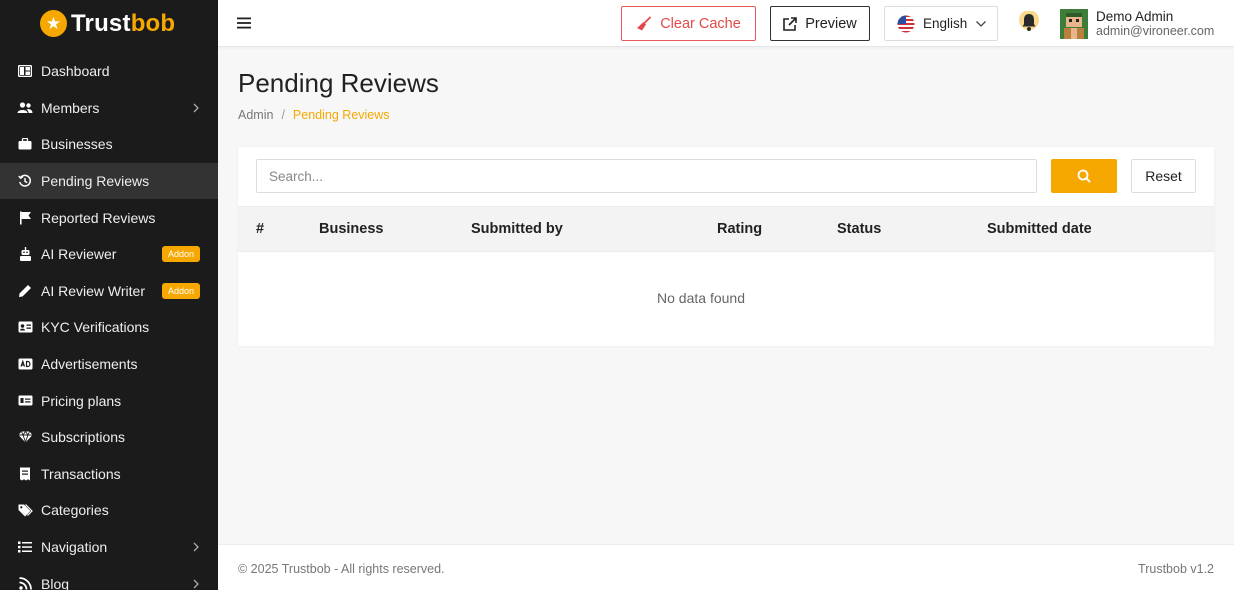  What do you see at coordinates (25, 181) in the screenshot?
I see `history-icon` at bounding box center [25, 181].